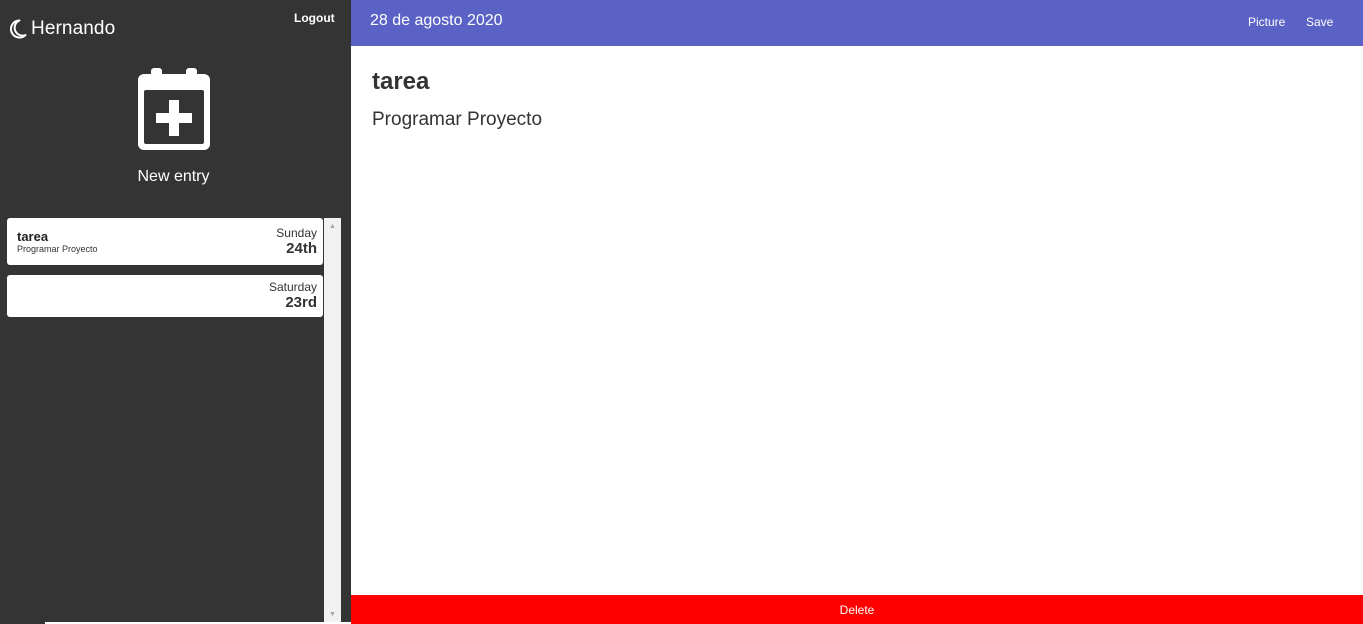  Describe the element at coordinates (301, 248) in the screenshot. I see `entry-day-number: 24th` at that location.